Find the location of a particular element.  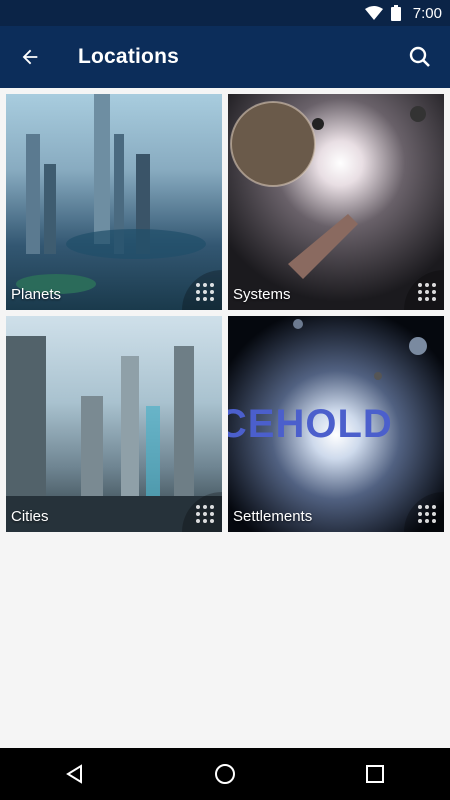

triangle-back-icon is located at coordinates (74, 774).